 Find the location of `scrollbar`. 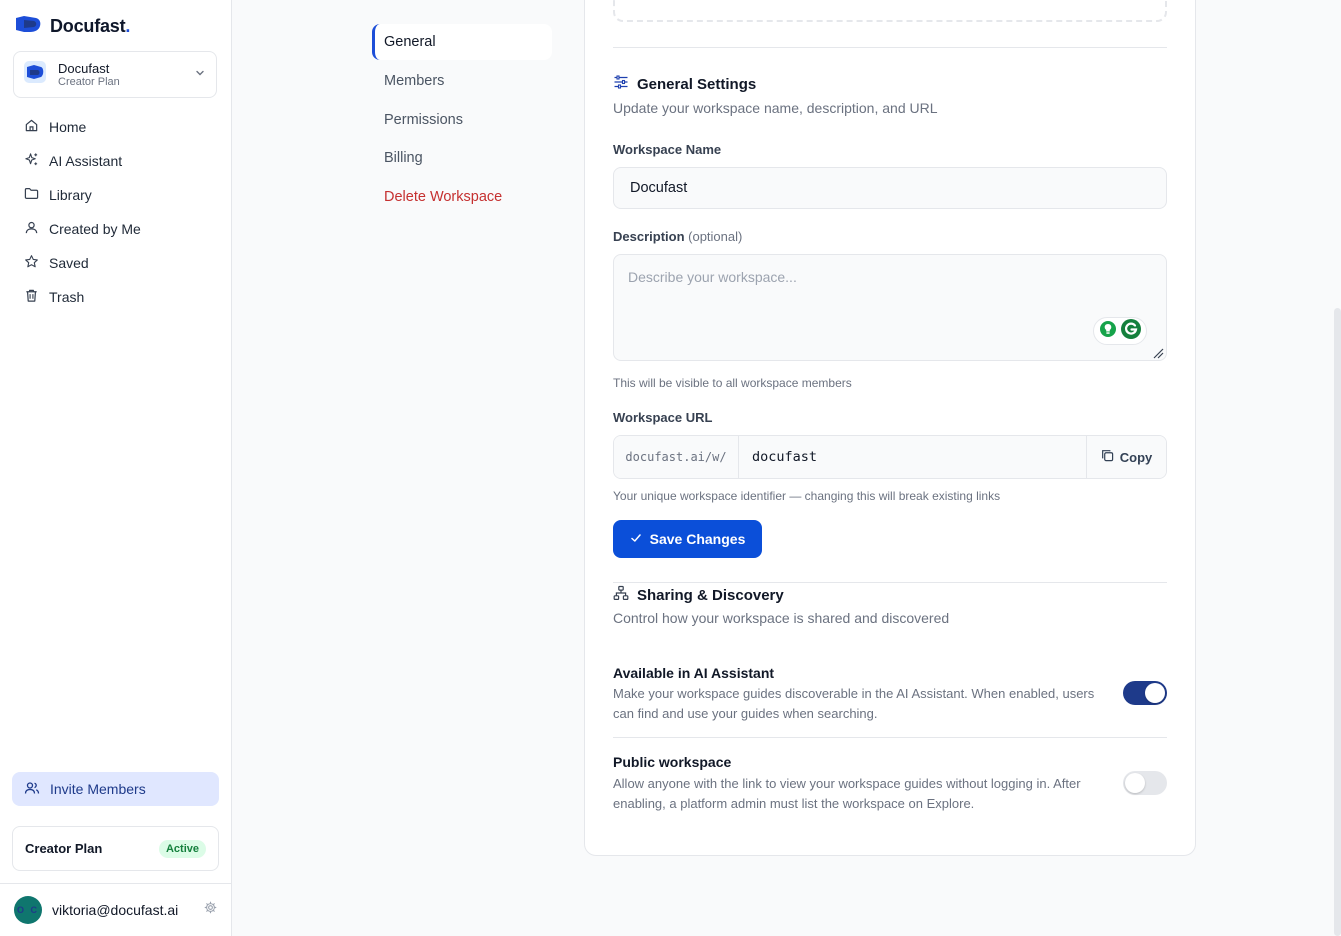

scrollbar is located at coordinates (1337, 622).